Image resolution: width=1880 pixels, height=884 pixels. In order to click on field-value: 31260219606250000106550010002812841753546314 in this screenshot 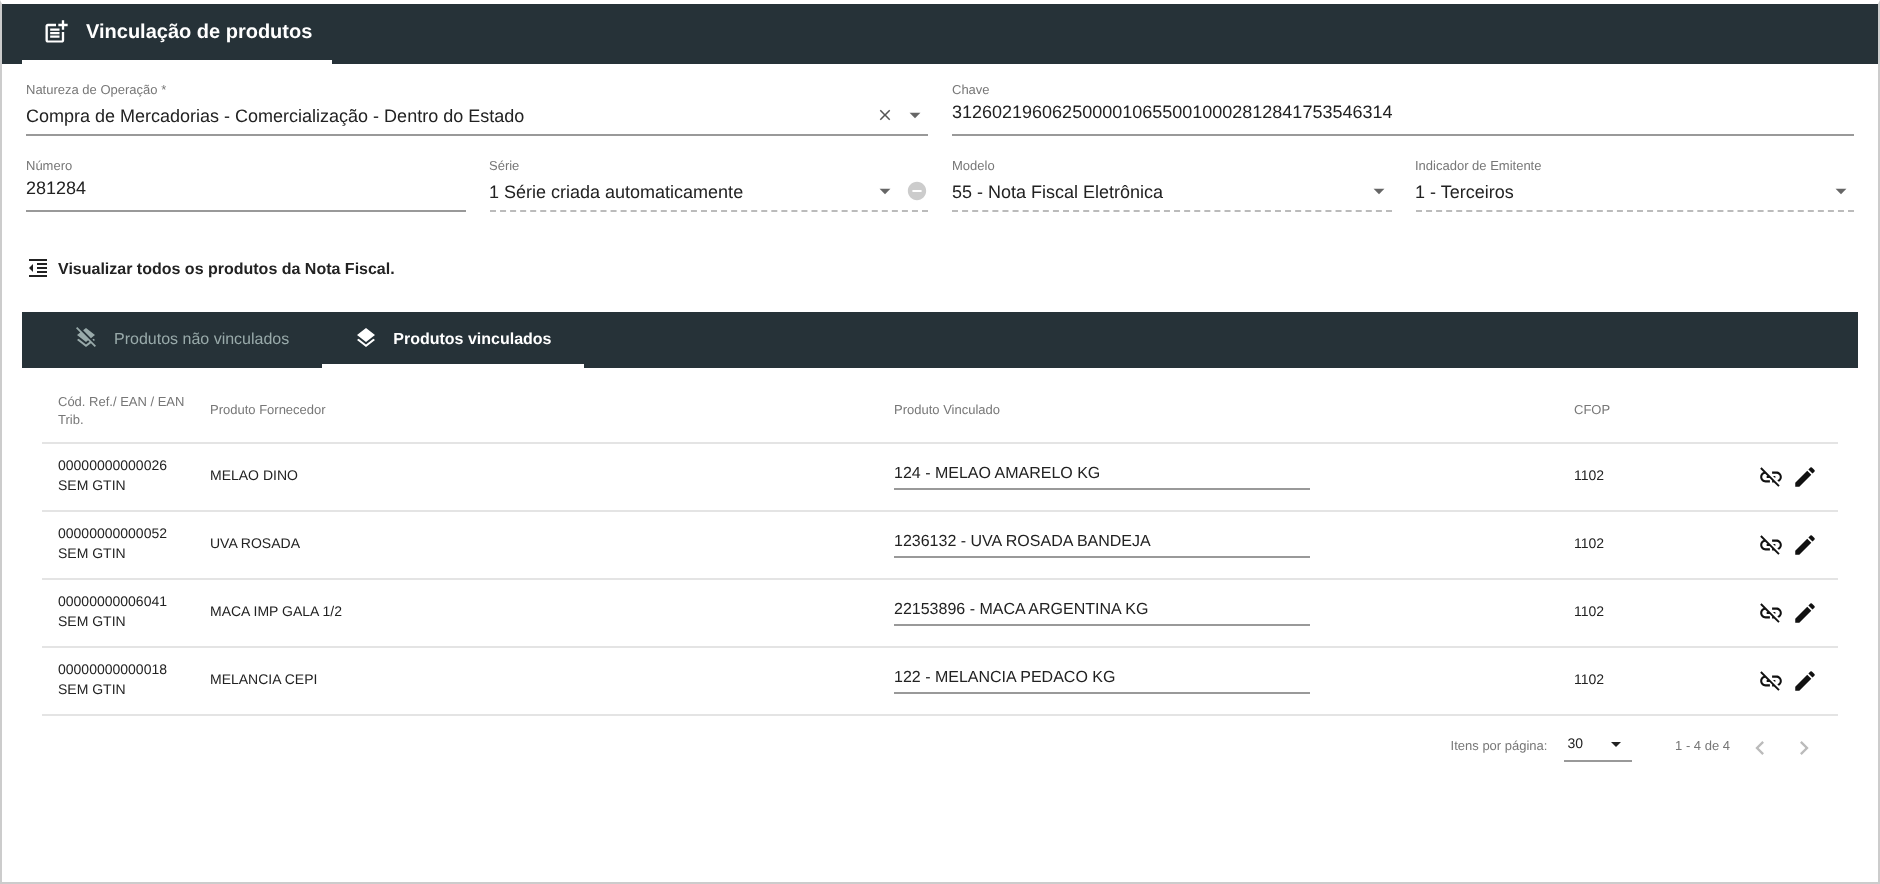, I will do `click(1173, 112)`.